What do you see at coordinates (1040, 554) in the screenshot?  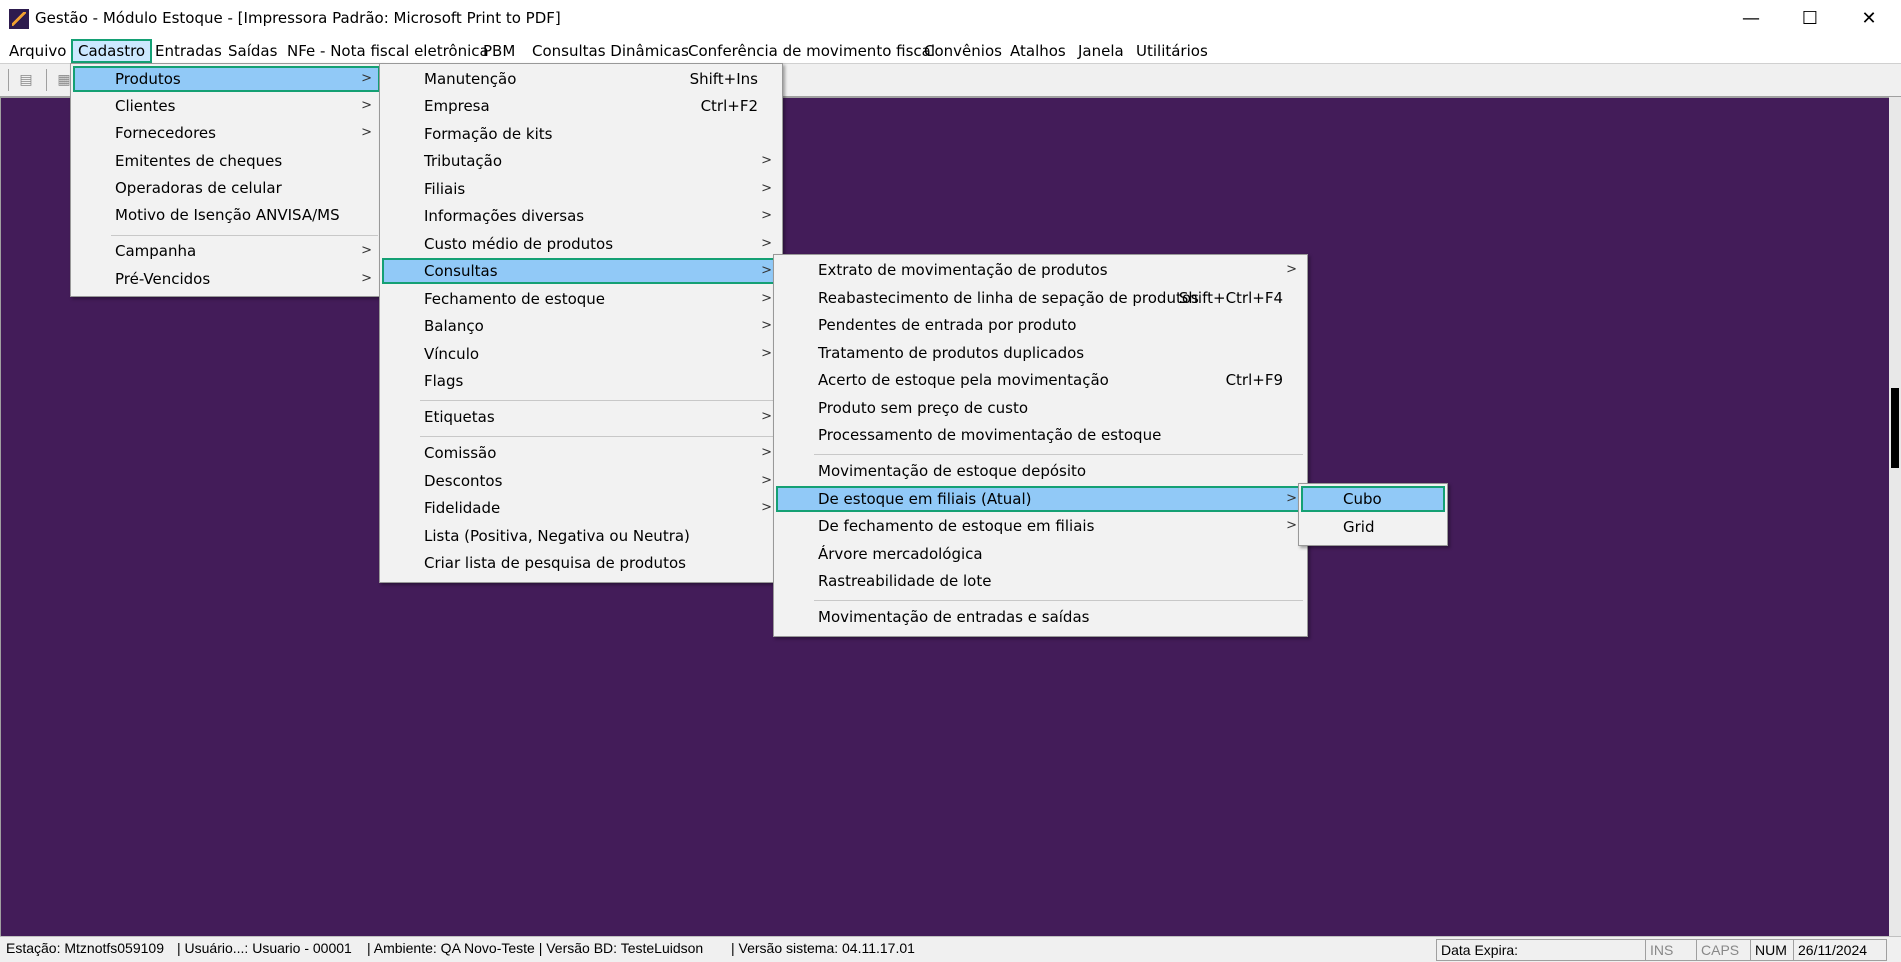 I see `menu-item-arvore-mercadologica: Árvore mercadológica` at bounding box center [1040, 554].